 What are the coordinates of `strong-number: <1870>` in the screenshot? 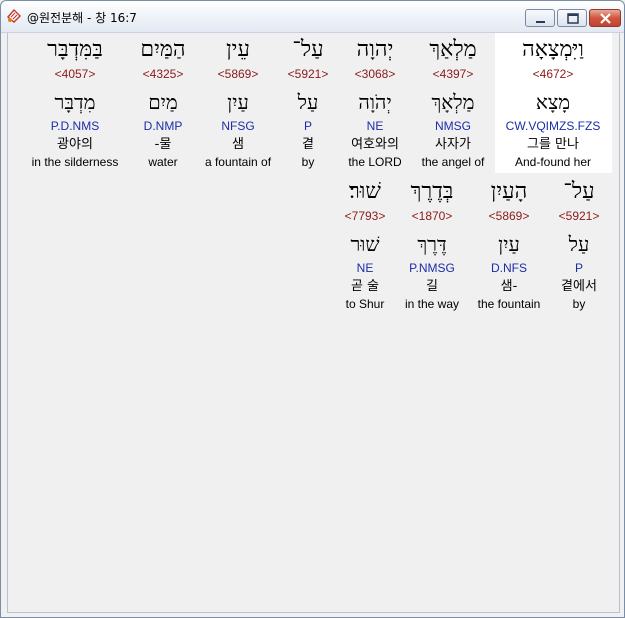 It's located at (432, 216).